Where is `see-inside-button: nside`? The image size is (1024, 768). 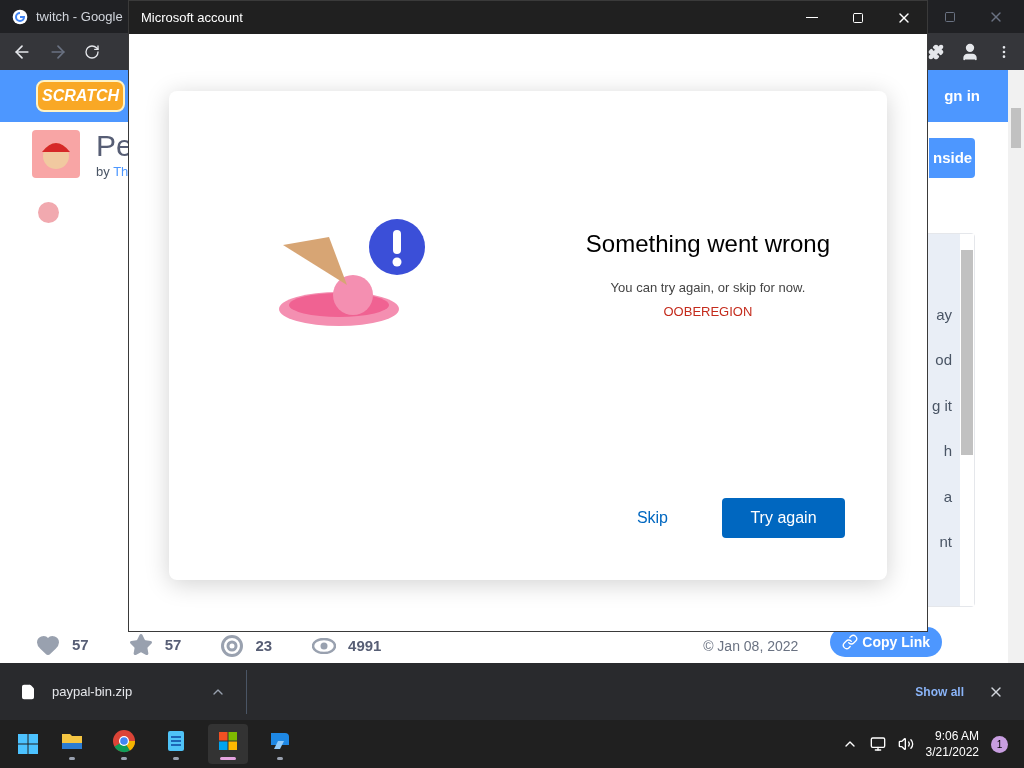
see-inside-button: nside is located at coordinates (952, 158).